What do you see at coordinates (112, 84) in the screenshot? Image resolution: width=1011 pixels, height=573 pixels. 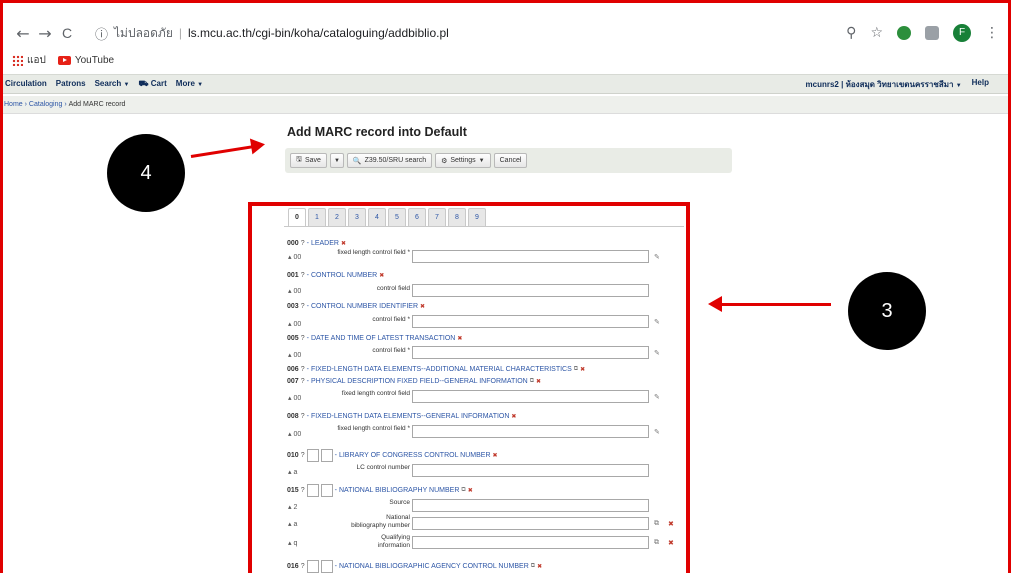 I see `nav-search: Search ▼` at bounding box center [112, 84].